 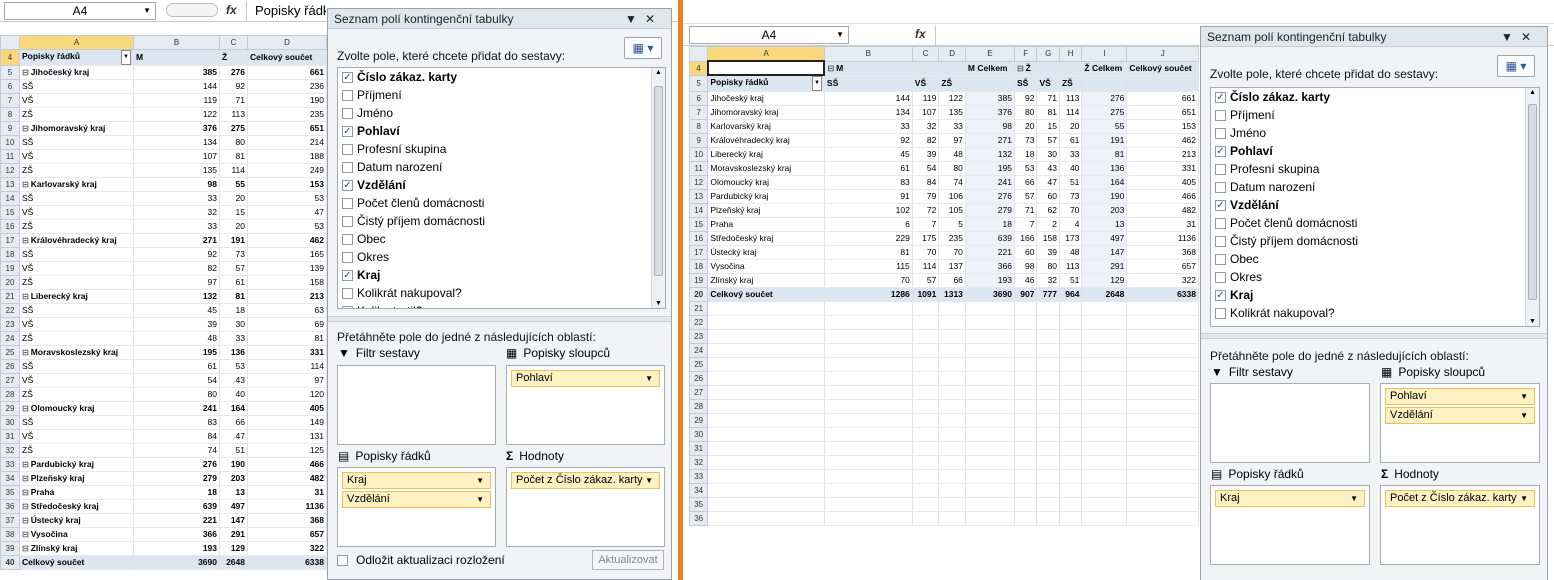 What do you see at coordinates (499, 319) in the screenshot?
I see `pane-splitter` at bounding box center [499, 319].